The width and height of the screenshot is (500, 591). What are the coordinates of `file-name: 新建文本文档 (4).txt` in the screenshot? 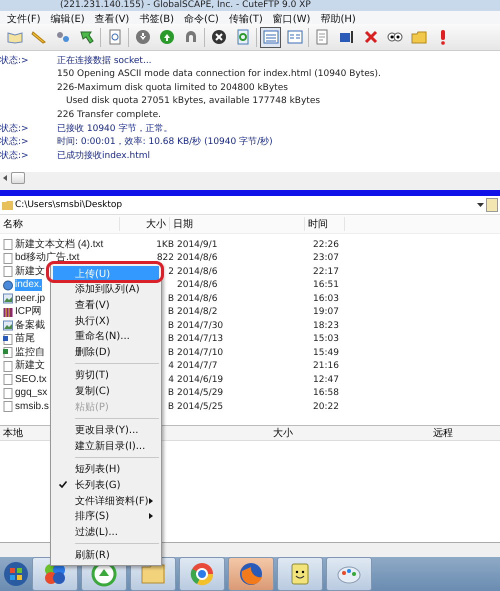 It's located at (59, 244).